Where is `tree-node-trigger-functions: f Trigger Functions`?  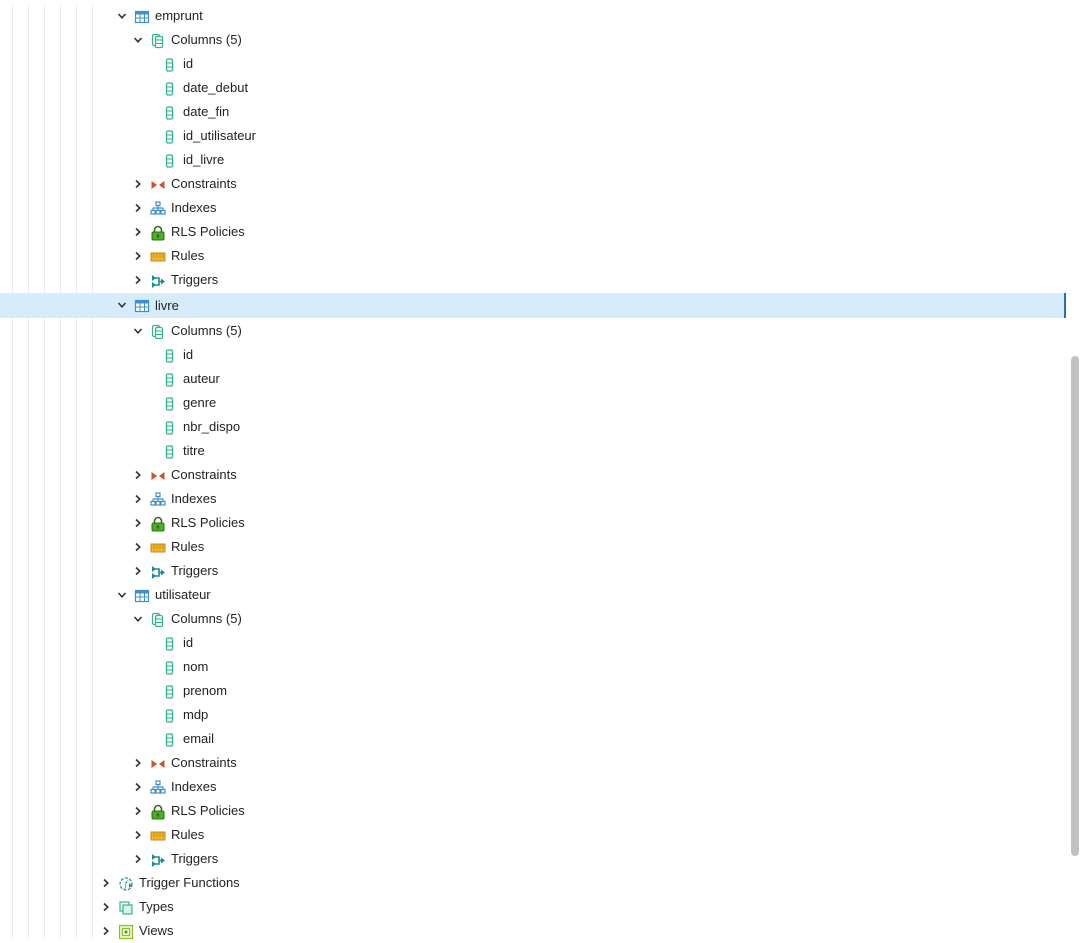
tree-node-trigger-functions: f Trigger Functions is located at coordinates (533, 883).